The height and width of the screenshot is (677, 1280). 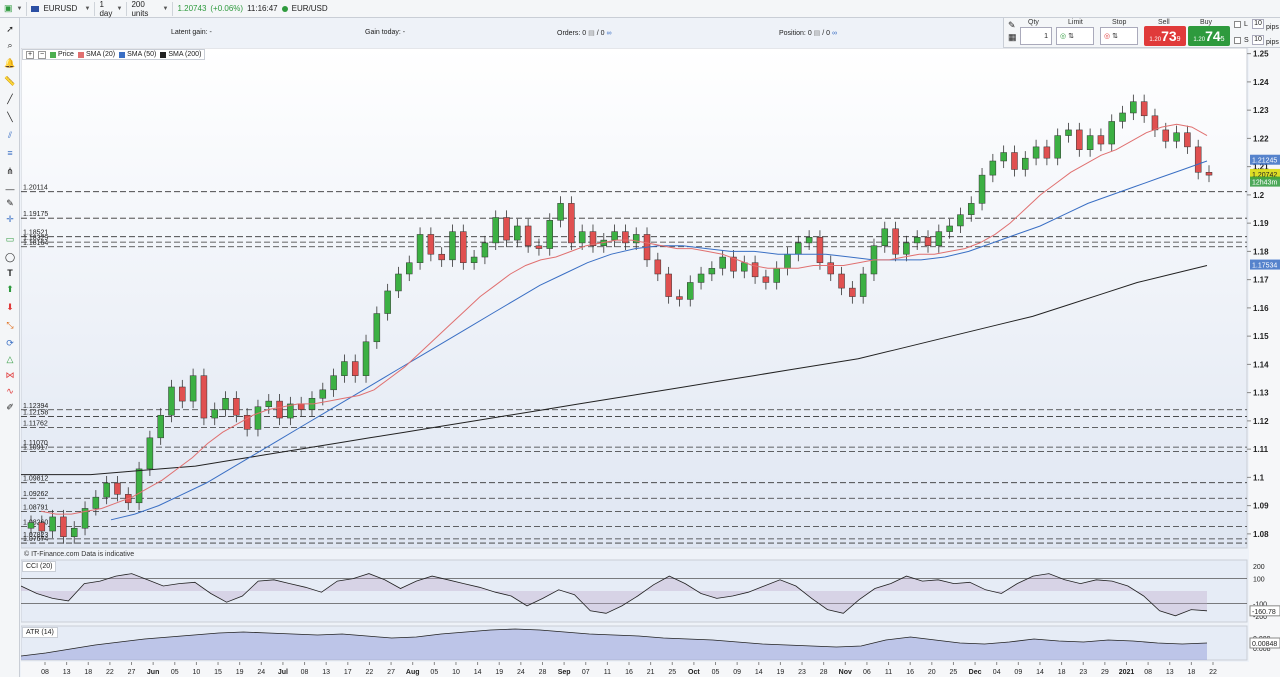 What do you see at coordinates (910, 672) in the screenshot?
I see `x-tick-label: 16` at bounding box center [910, 672].